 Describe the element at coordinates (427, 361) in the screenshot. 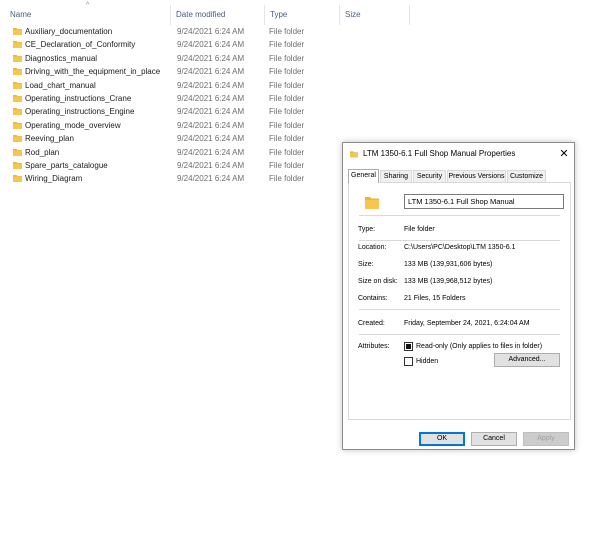

I see `hidden-label: Hidden` at that location.